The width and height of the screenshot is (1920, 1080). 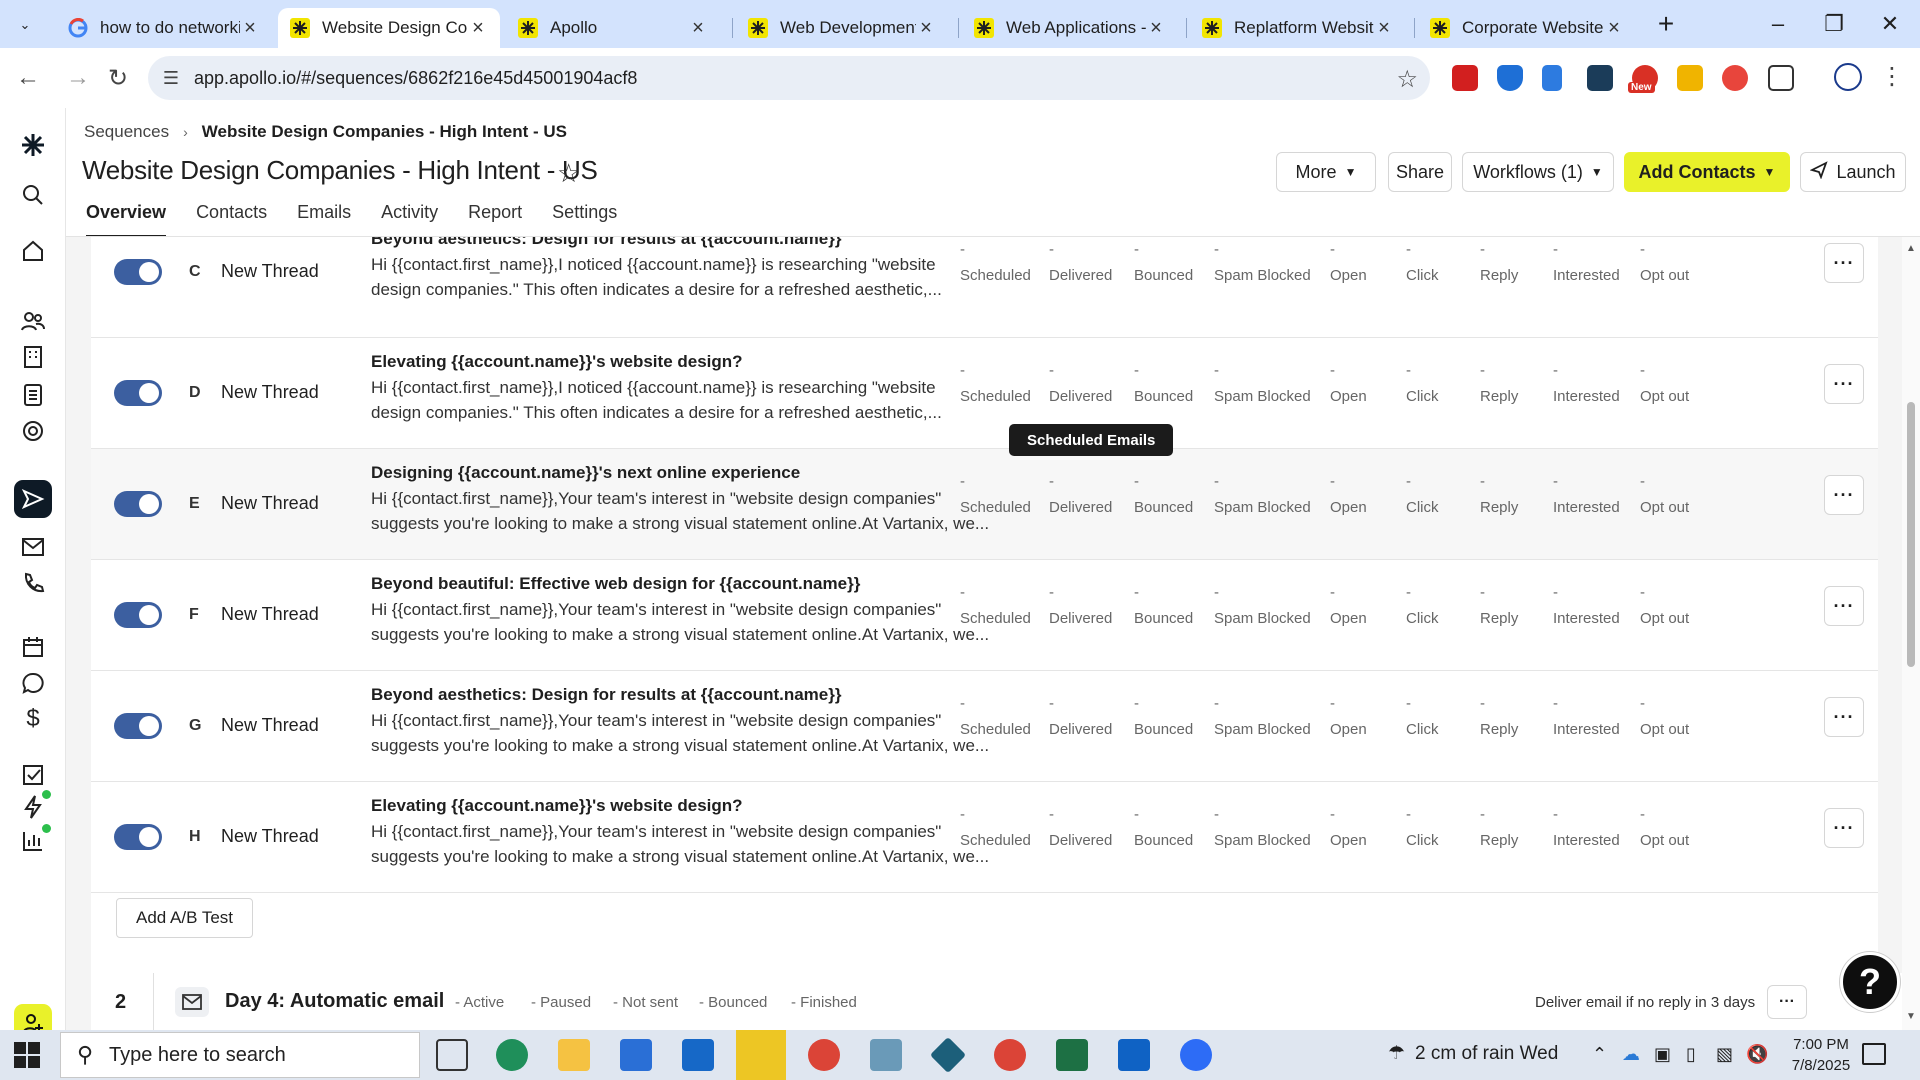 I want to click on battery-icon: ▯, so click(x=1691, y=1054).